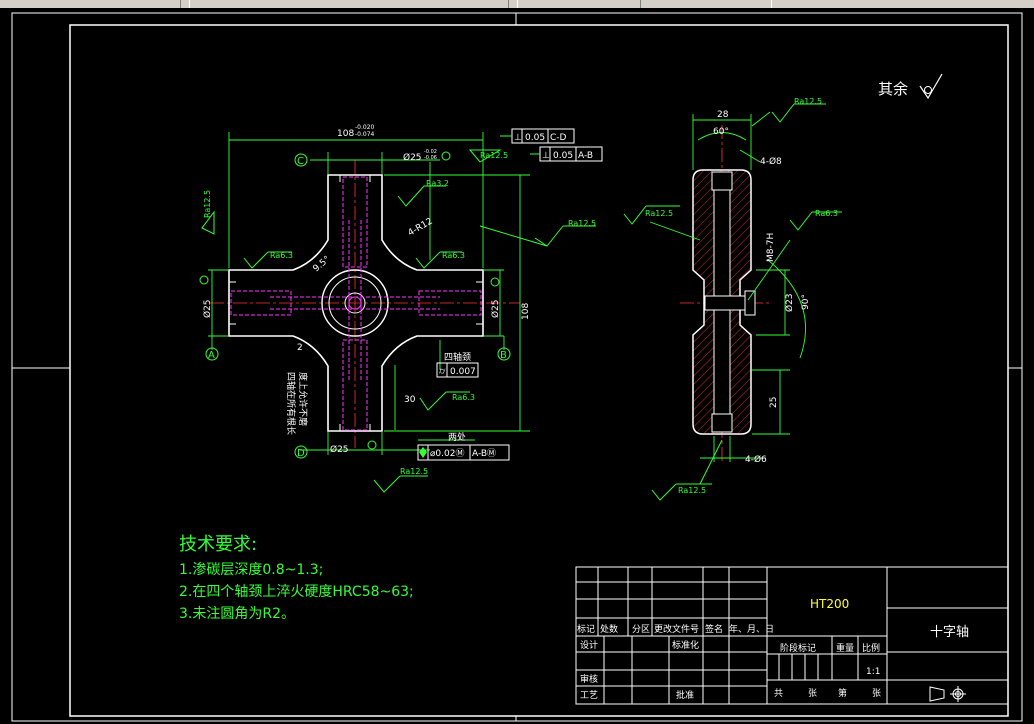 Image resolution: width=1034 pixels, height=724 pixels. What do you see at coordinates (721, 132) in the screenshot?
I see `side-angle-60: 60°` at bounding box center [721, 132].